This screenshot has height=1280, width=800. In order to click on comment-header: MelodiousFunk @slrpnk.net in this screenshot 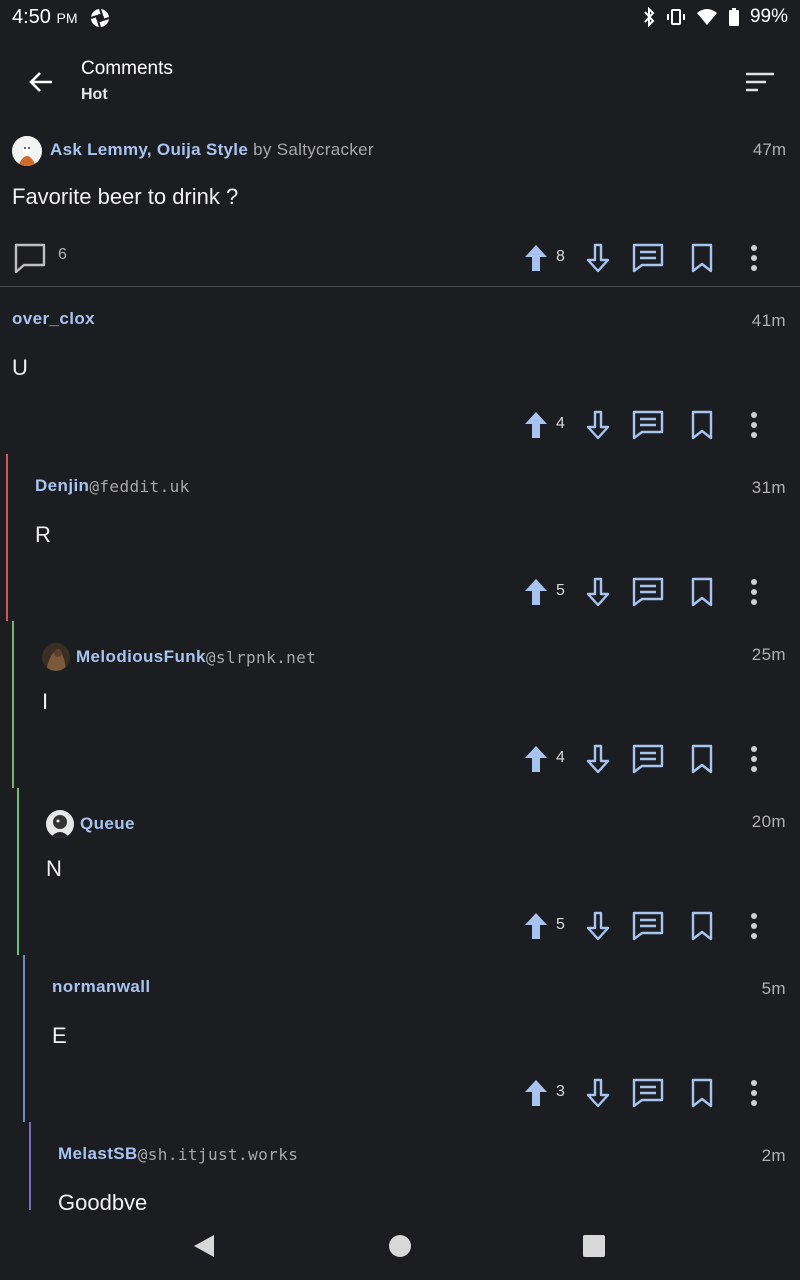, I will do `click(179, 657)`.